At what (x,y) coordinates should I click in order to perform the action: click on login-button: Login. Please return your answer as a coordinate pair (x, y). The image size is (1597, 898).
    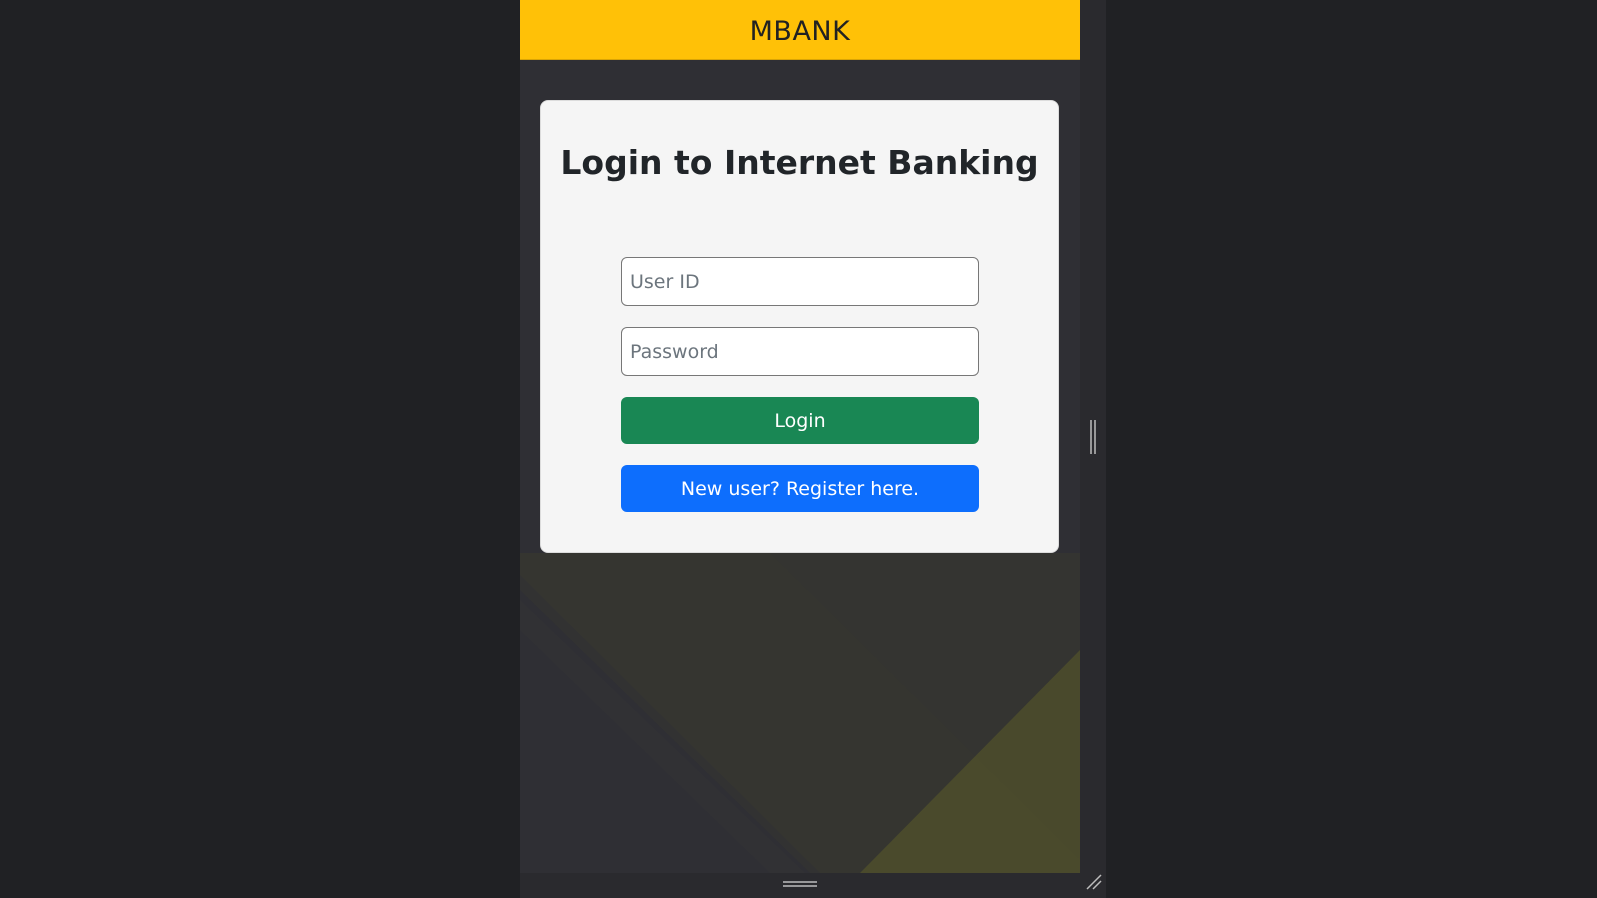
    Looking at the image, I should click on (800, 420).